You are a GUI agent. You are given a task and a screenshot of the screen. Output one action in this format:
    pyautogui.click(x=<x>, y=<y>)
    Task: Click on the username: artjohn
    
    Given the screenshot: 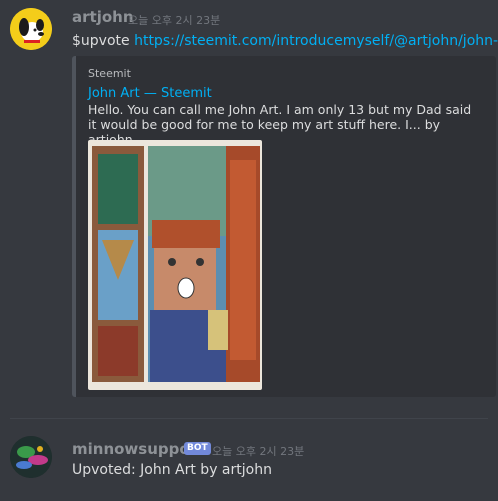 What is the action you would take?
    pyautogui.click(x=103, y=17)
    